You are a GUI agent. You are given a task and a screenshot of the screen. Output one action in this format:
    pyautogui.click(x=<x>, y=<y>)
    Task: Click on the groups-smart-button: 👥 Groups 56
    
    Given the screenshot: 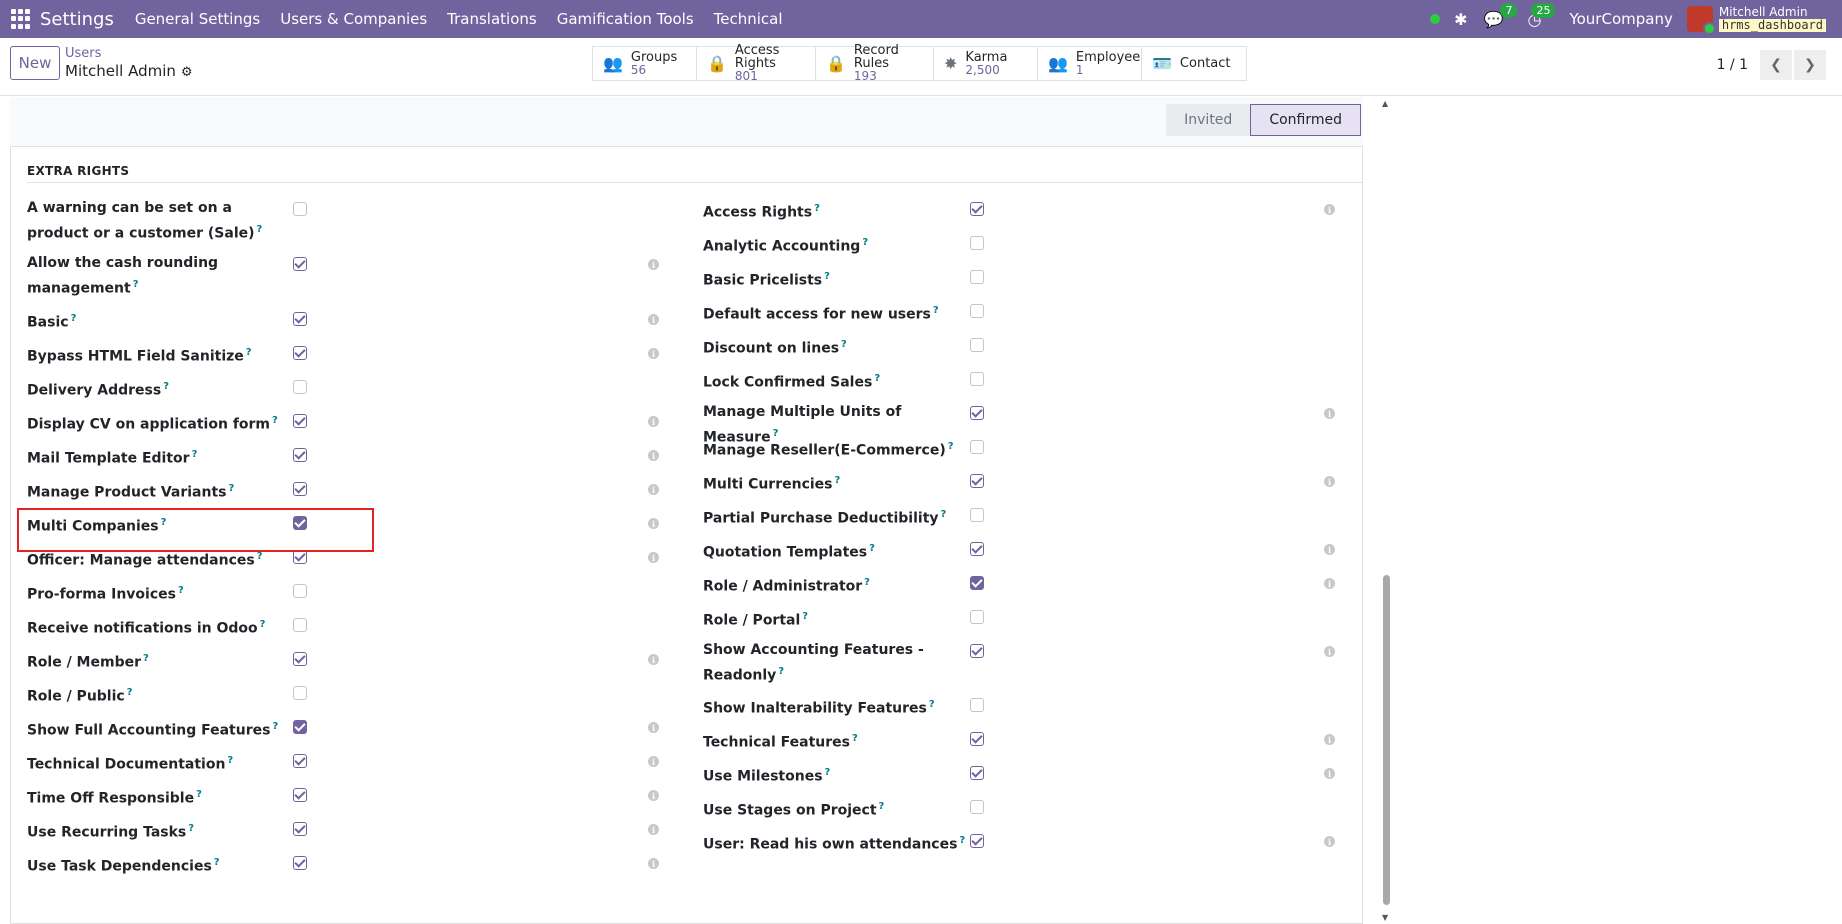 What is the action you would take?
    pyautogui.click(x=645, y=63)
    